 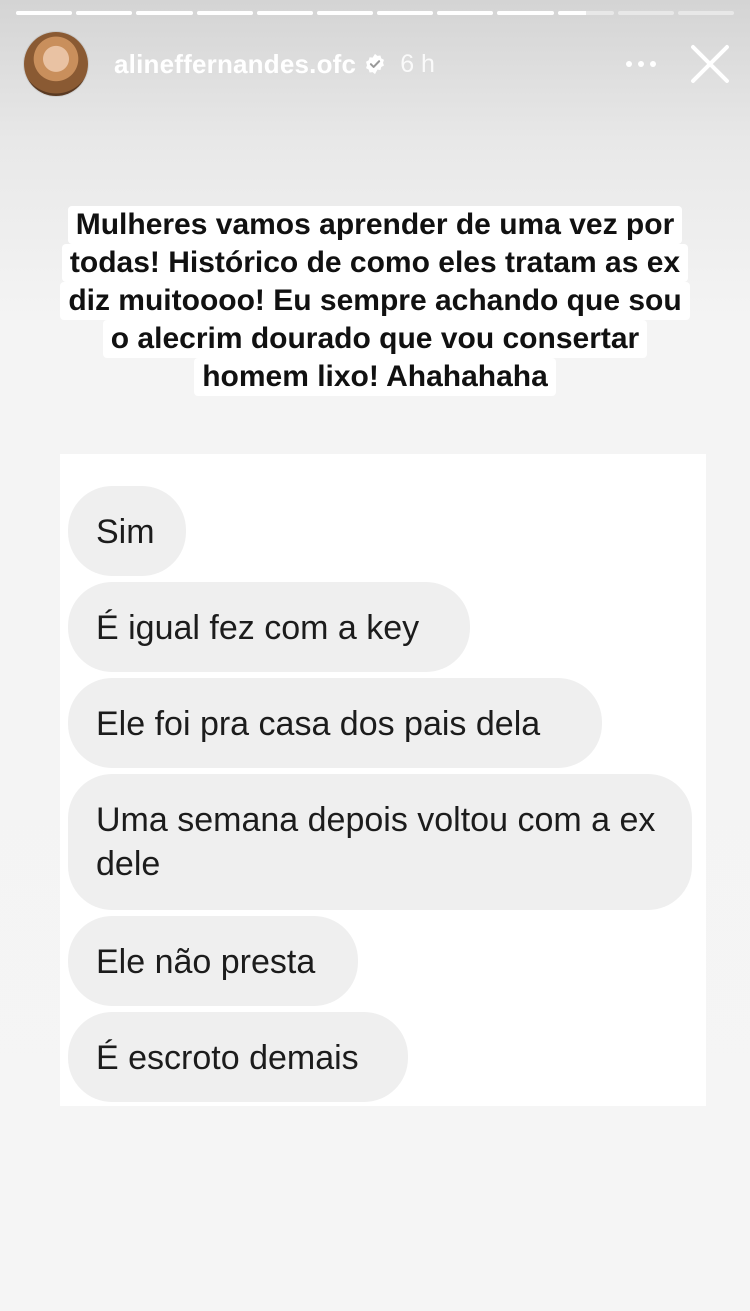 What do you see at coordinates (380, 842) in the screenshot?
I see `message-bubble: Uma semana depois voltou com a ex dele` at bounding box center [380, 842].